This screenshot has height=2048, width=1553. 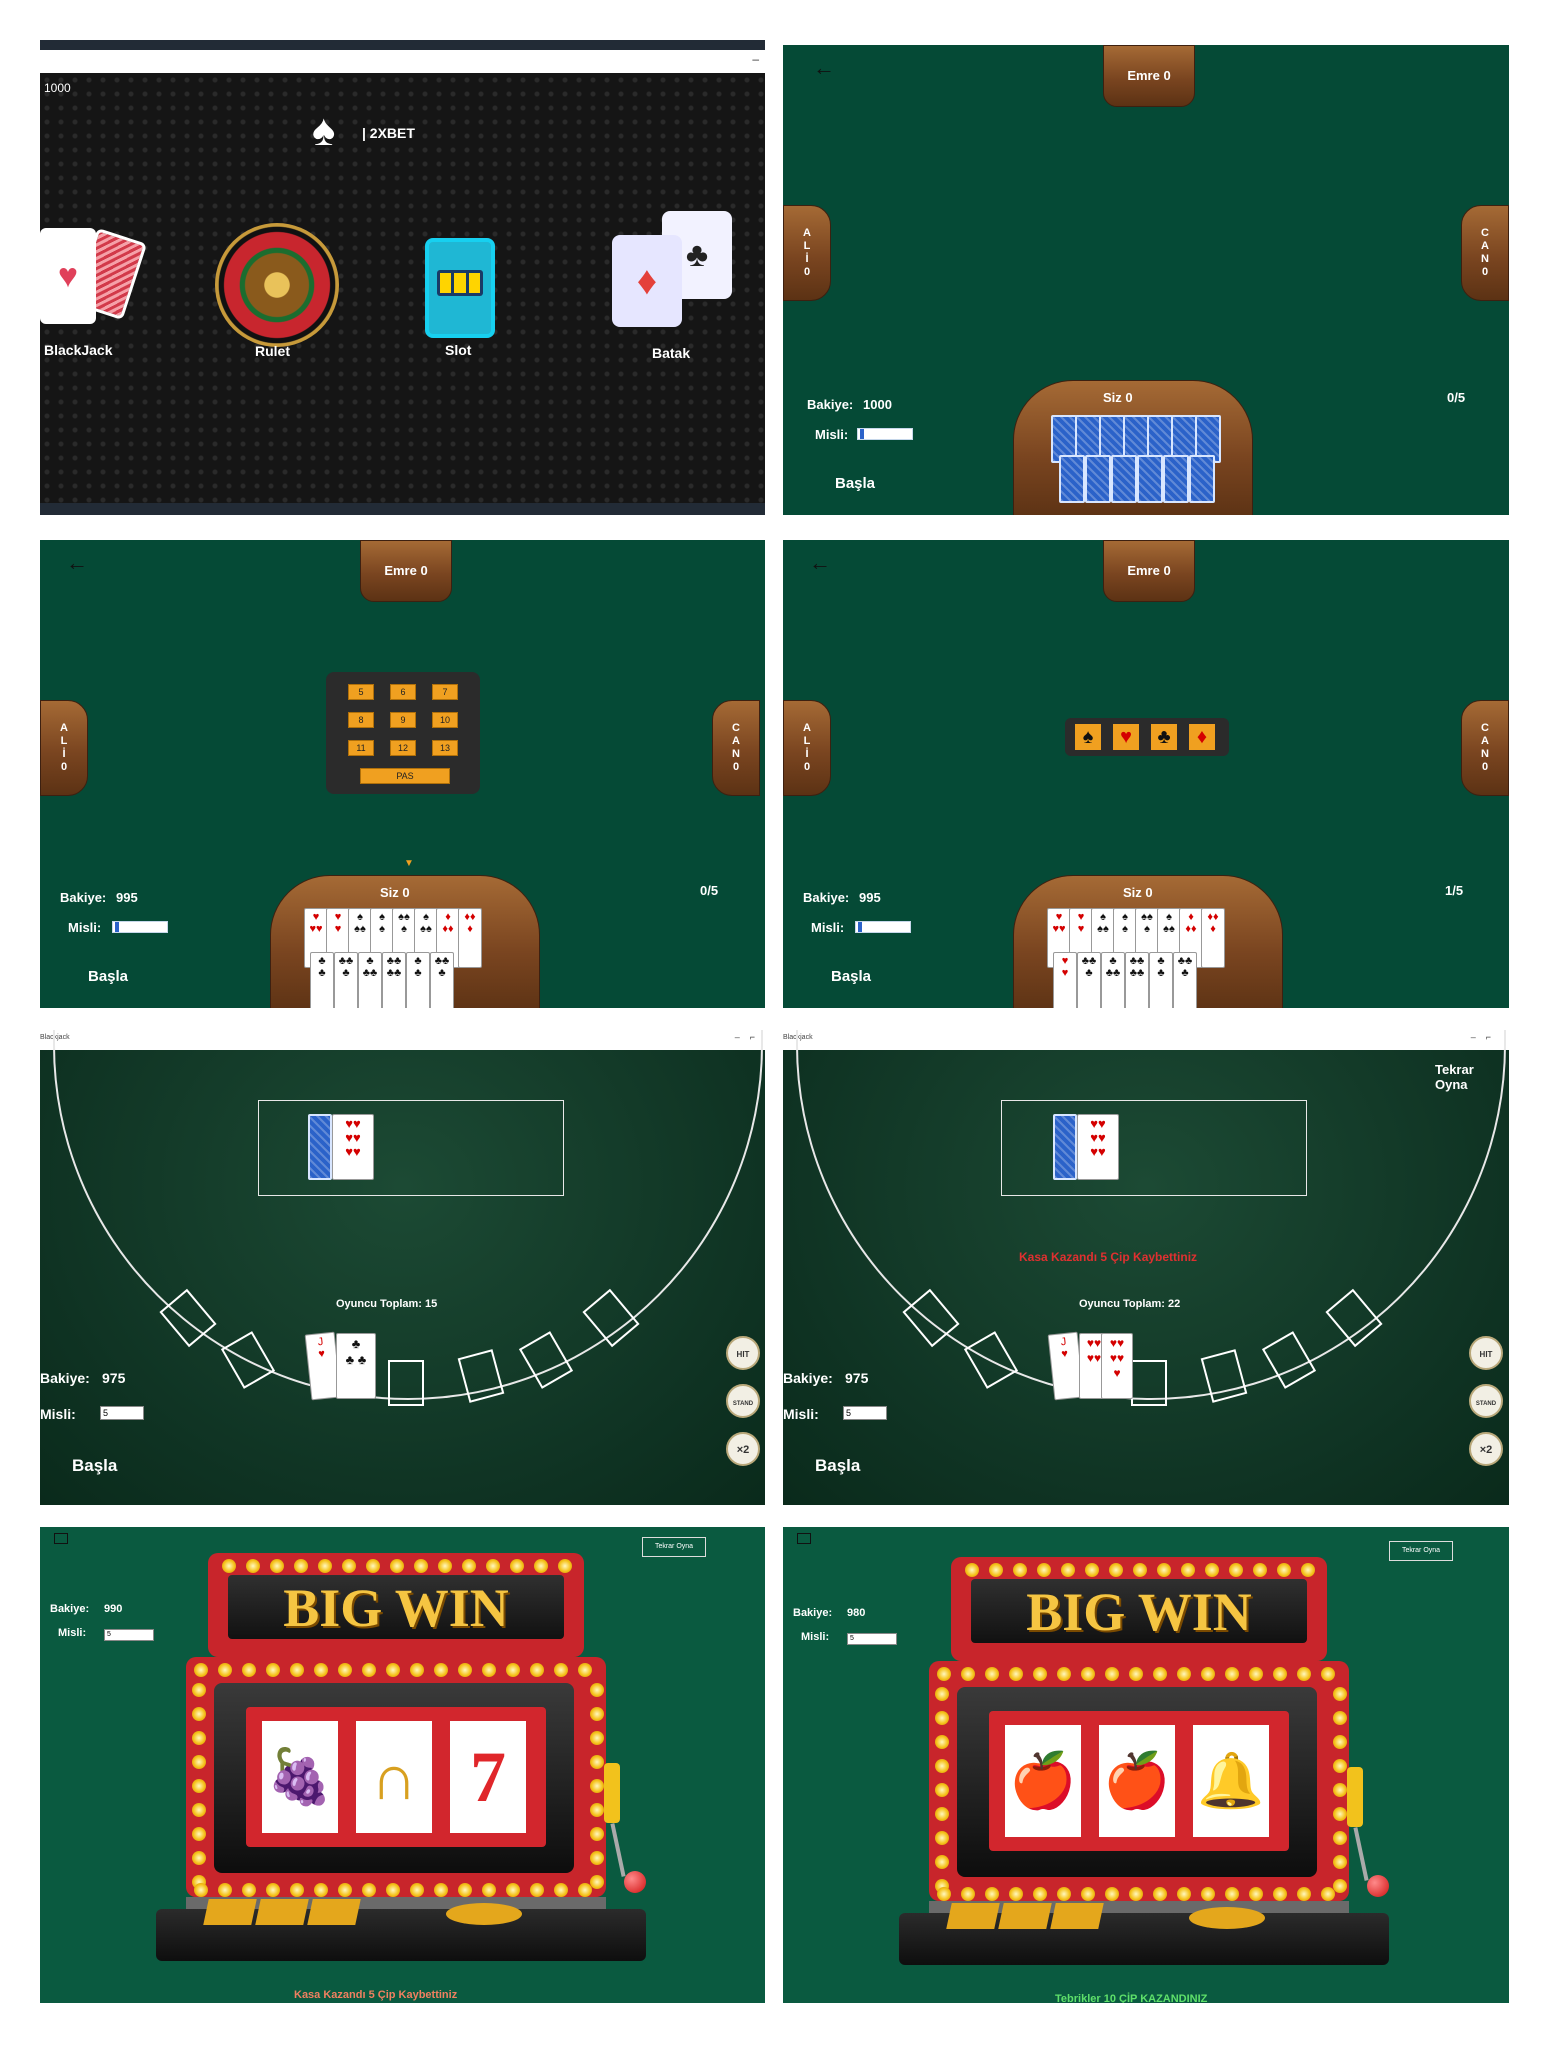 What do you see at coordinates (403, 720) in the screenshot?
I see `bid-button: 9` at bounding box center [403, 720].